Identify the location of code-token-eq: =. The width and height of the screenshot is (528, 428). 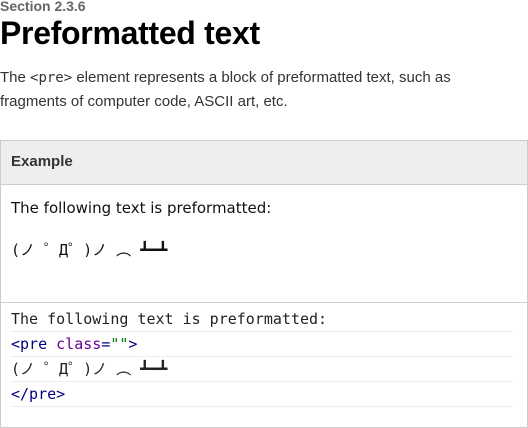
(106, 344).